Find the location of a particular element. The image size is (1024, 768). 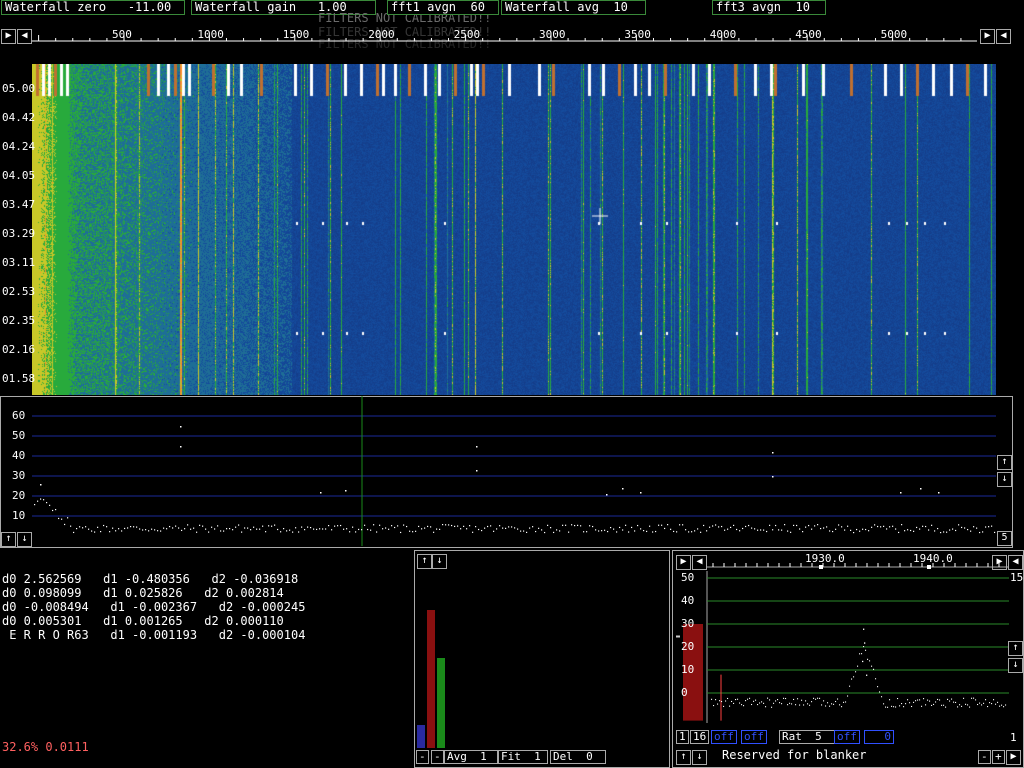

bars-minus-button: - is located at coordinates (422, 757).